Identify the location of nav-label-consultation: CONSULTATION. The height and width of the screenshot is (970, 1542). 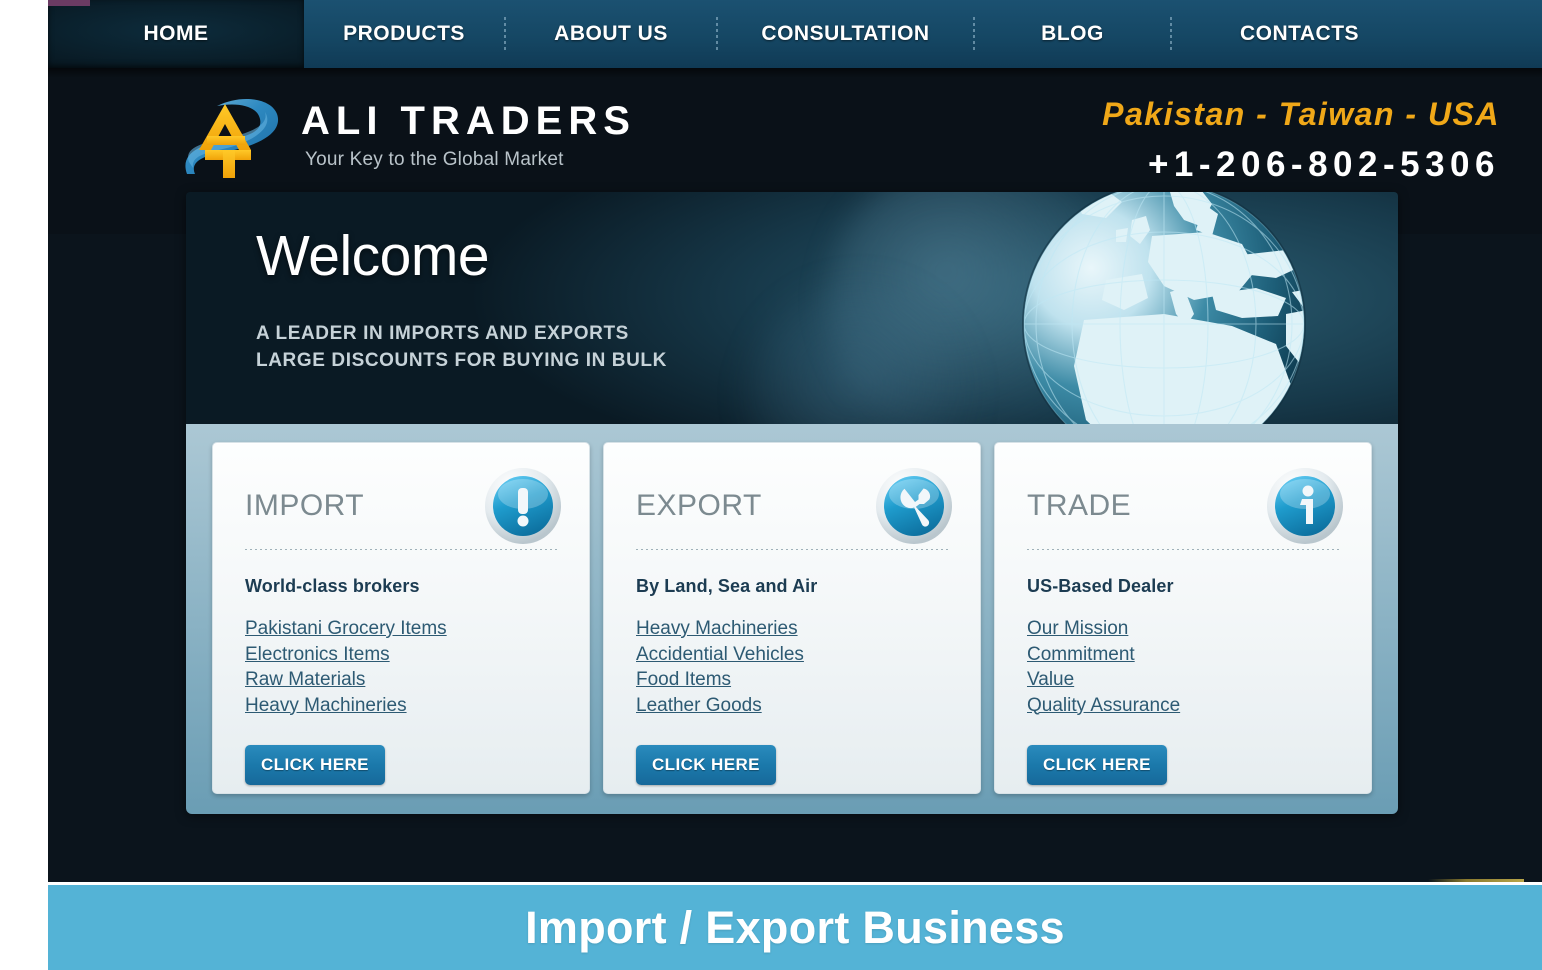
(845, 33).